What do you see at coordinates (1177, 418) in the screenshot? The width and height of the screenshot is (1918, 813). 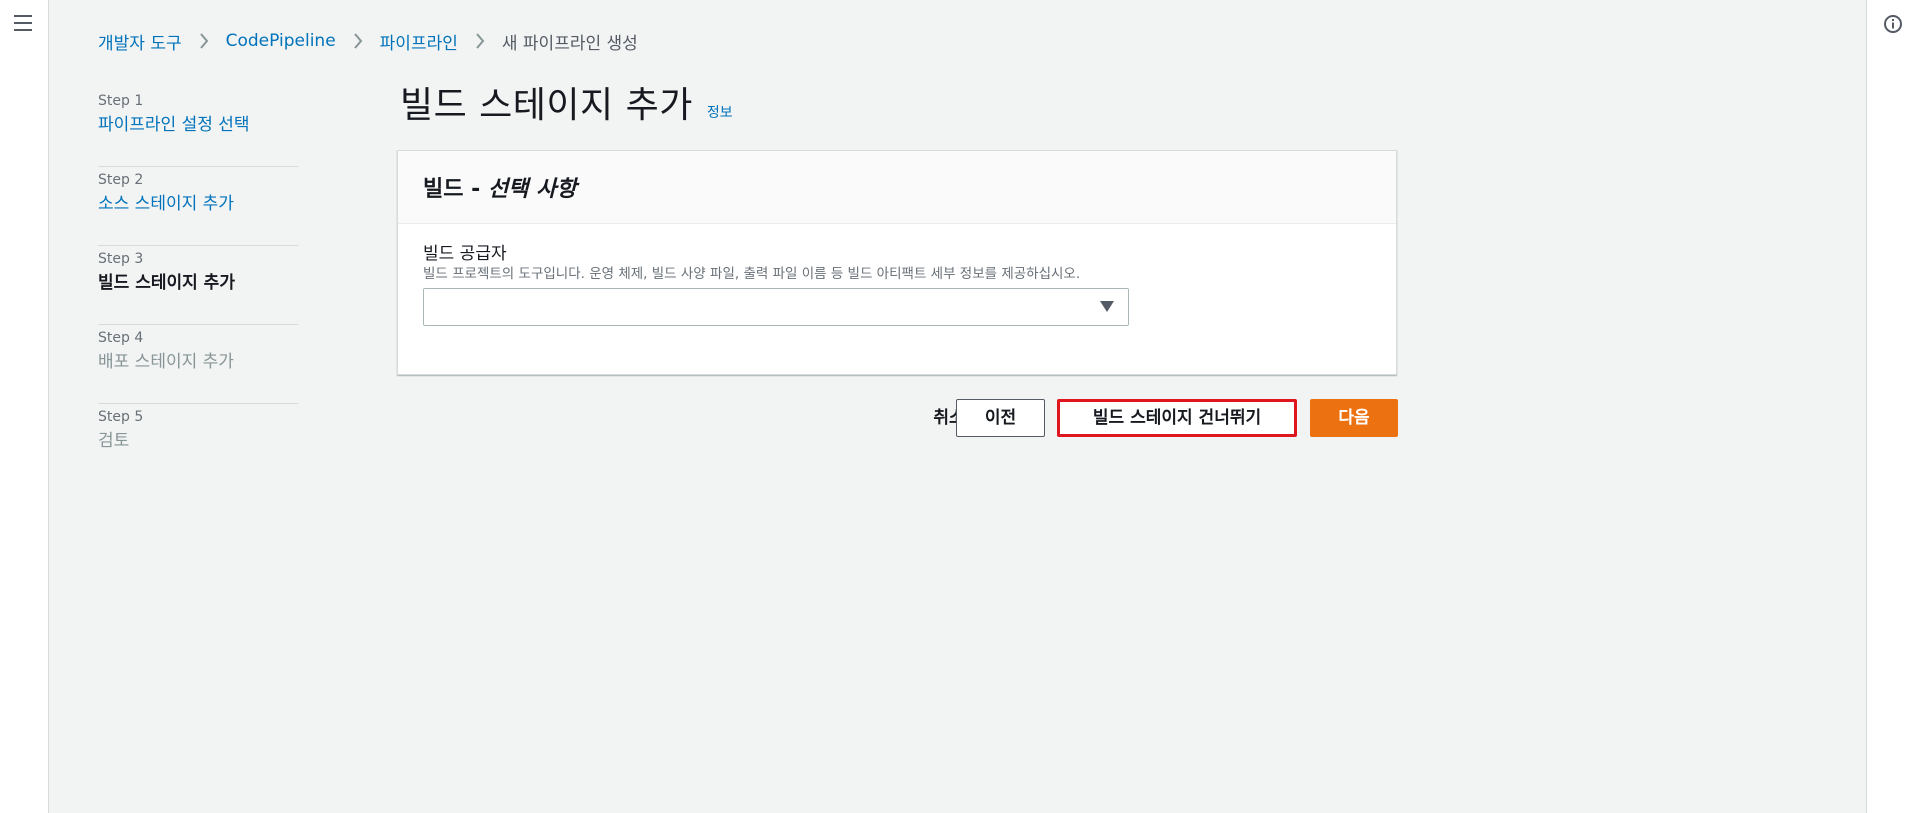 I see `skip-build-stage-button: 빌드 스테이지 건너뛰기` at bounding box center [1177, 418].